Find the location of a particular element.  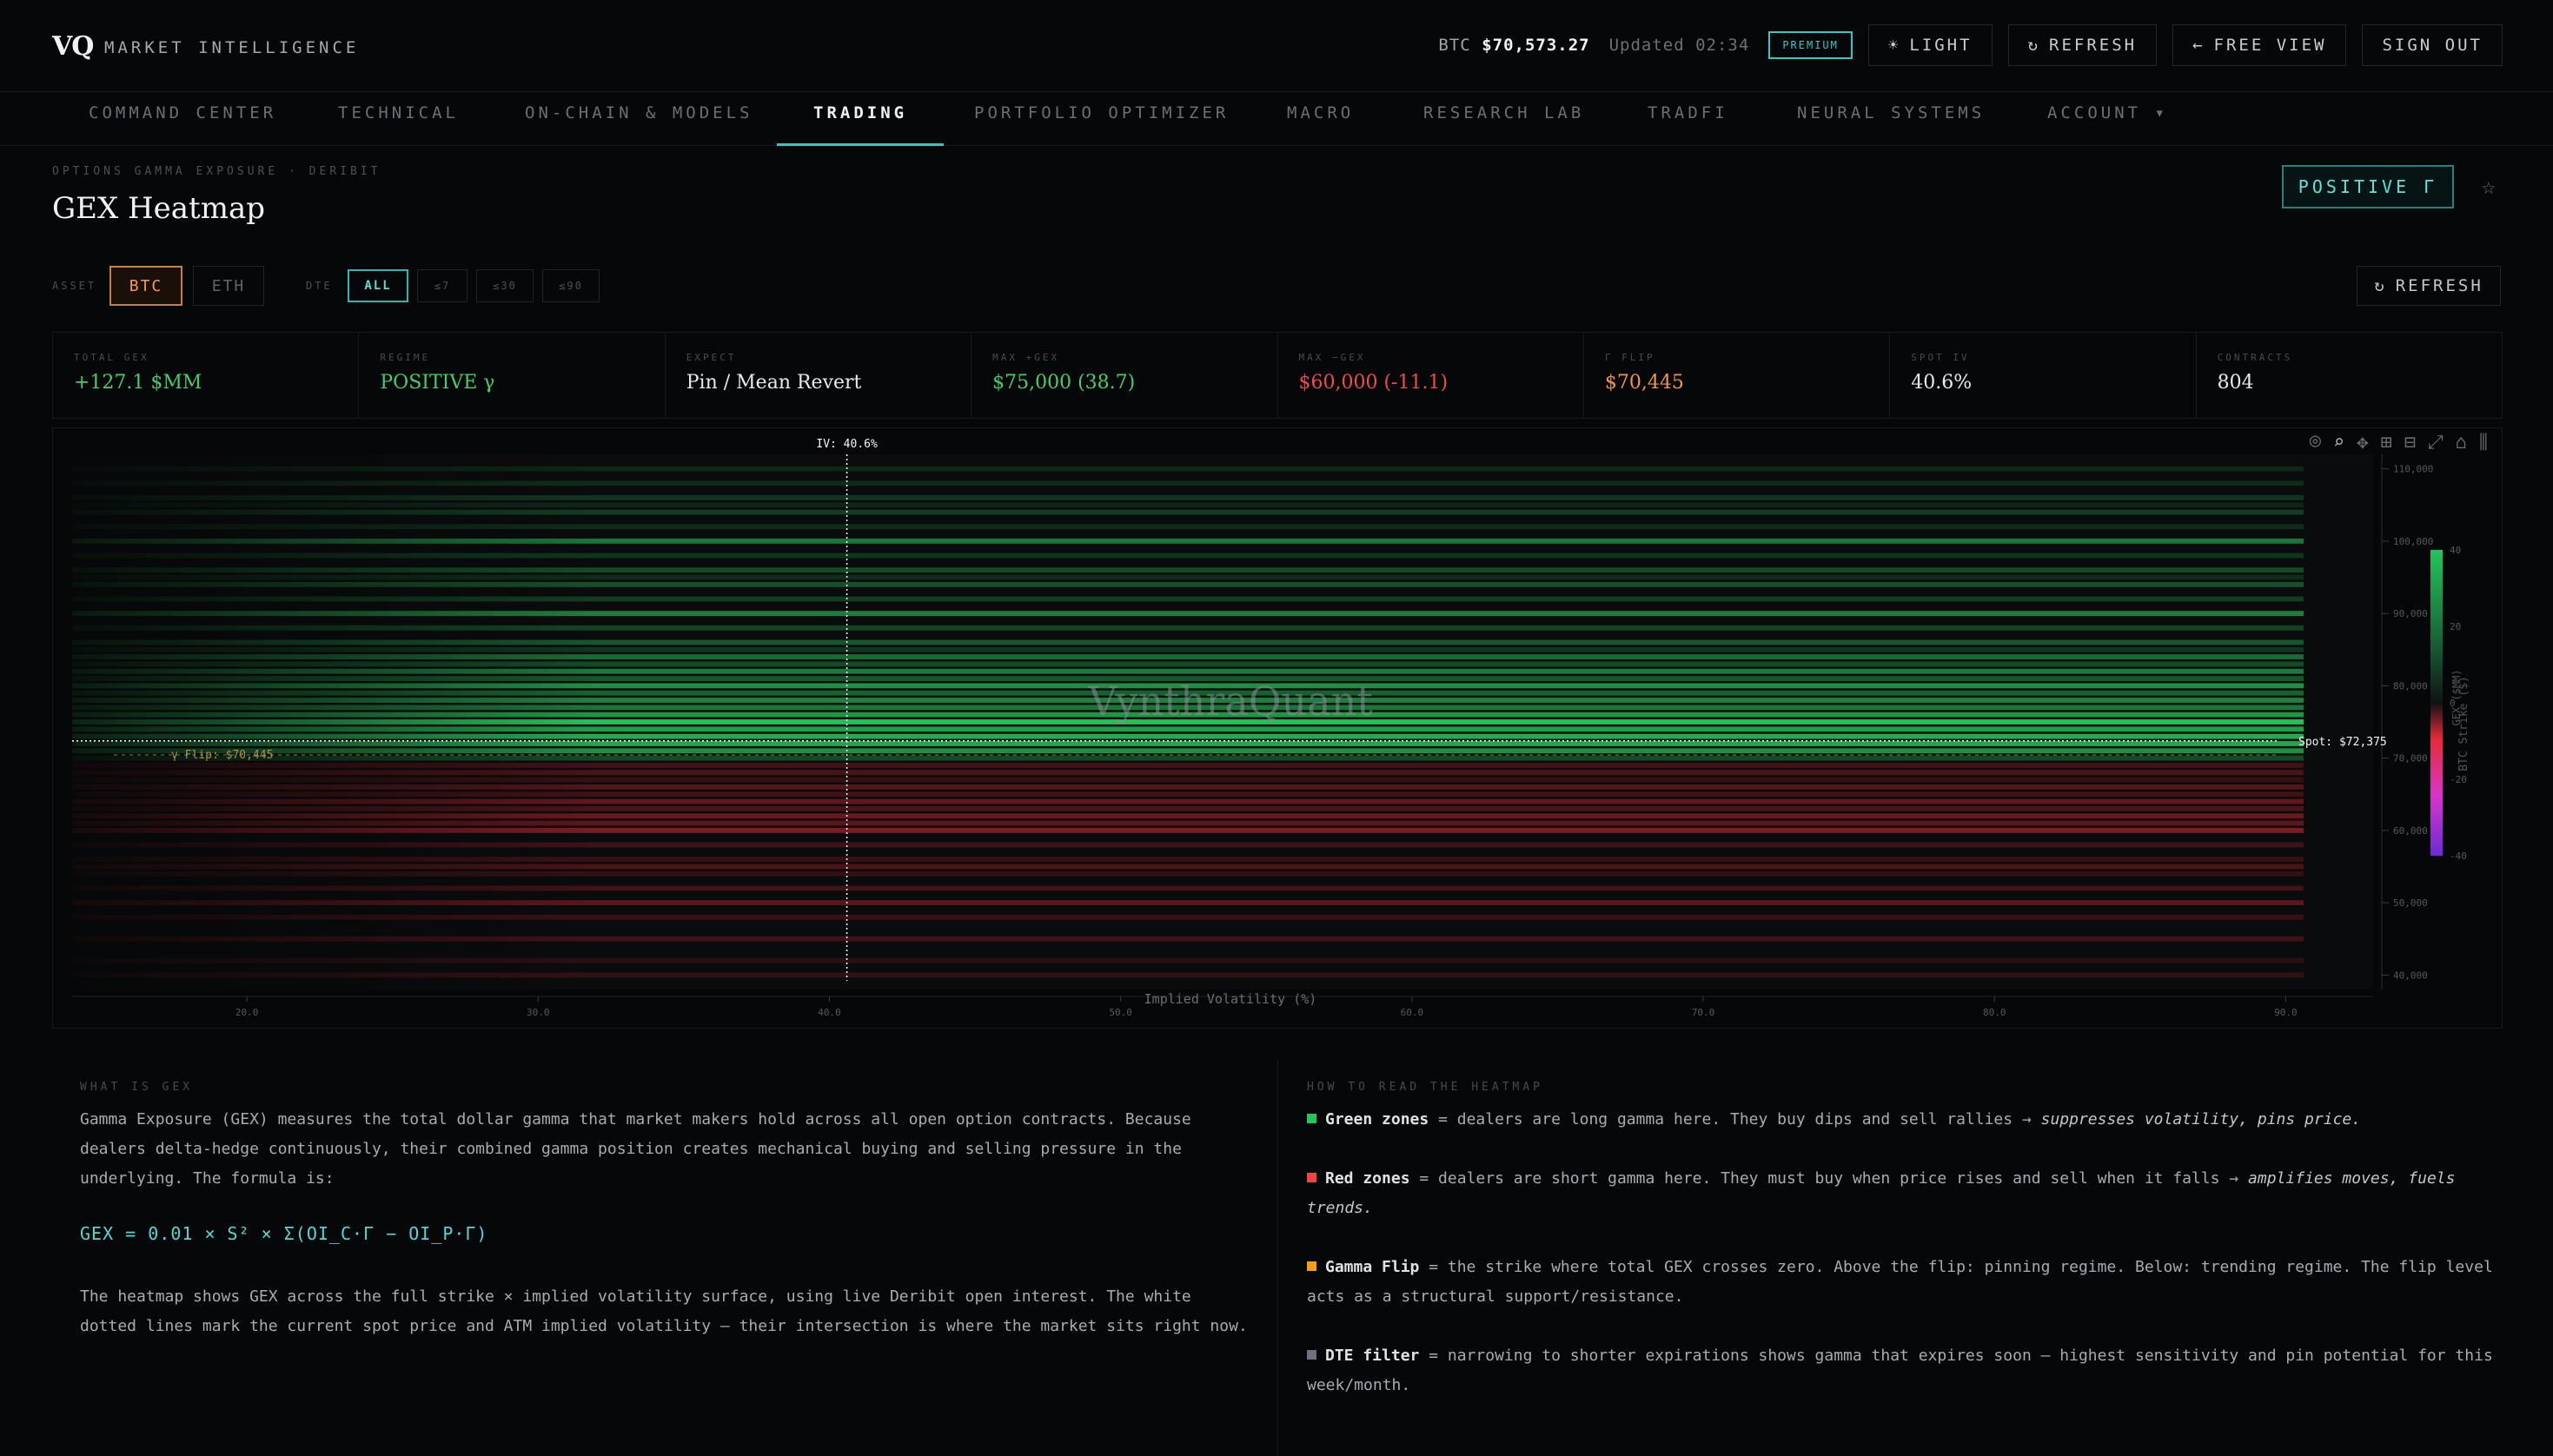

watermark: VynthraQuant is located at coordinates (1230, 701).